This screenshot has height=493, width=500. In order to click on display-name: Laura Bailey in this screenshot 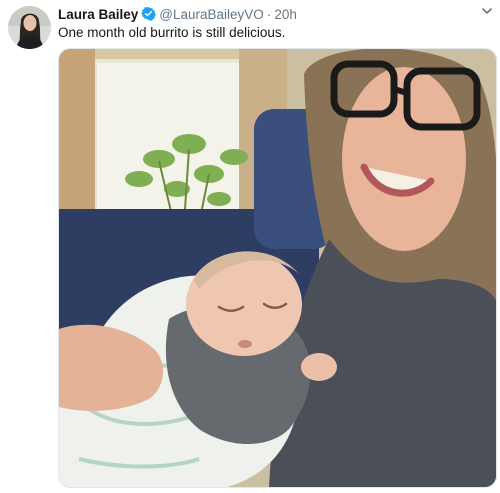, I will do `click(98, 14)`.